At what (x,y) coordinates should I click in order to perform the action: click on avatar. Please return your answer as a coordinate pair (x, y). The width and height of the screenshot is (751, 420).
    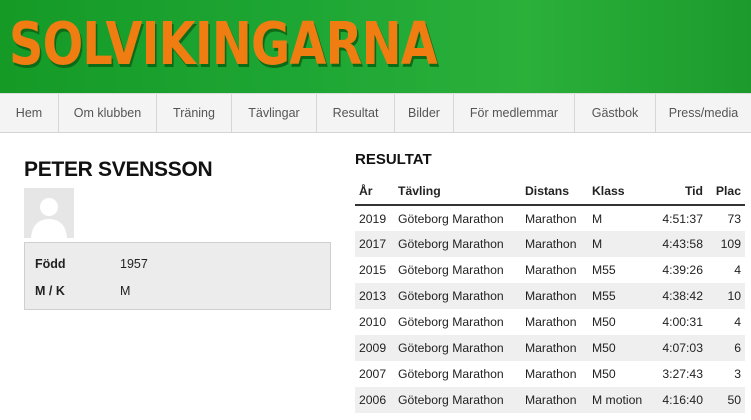
    Looking at the image, I should click on (49, 213).